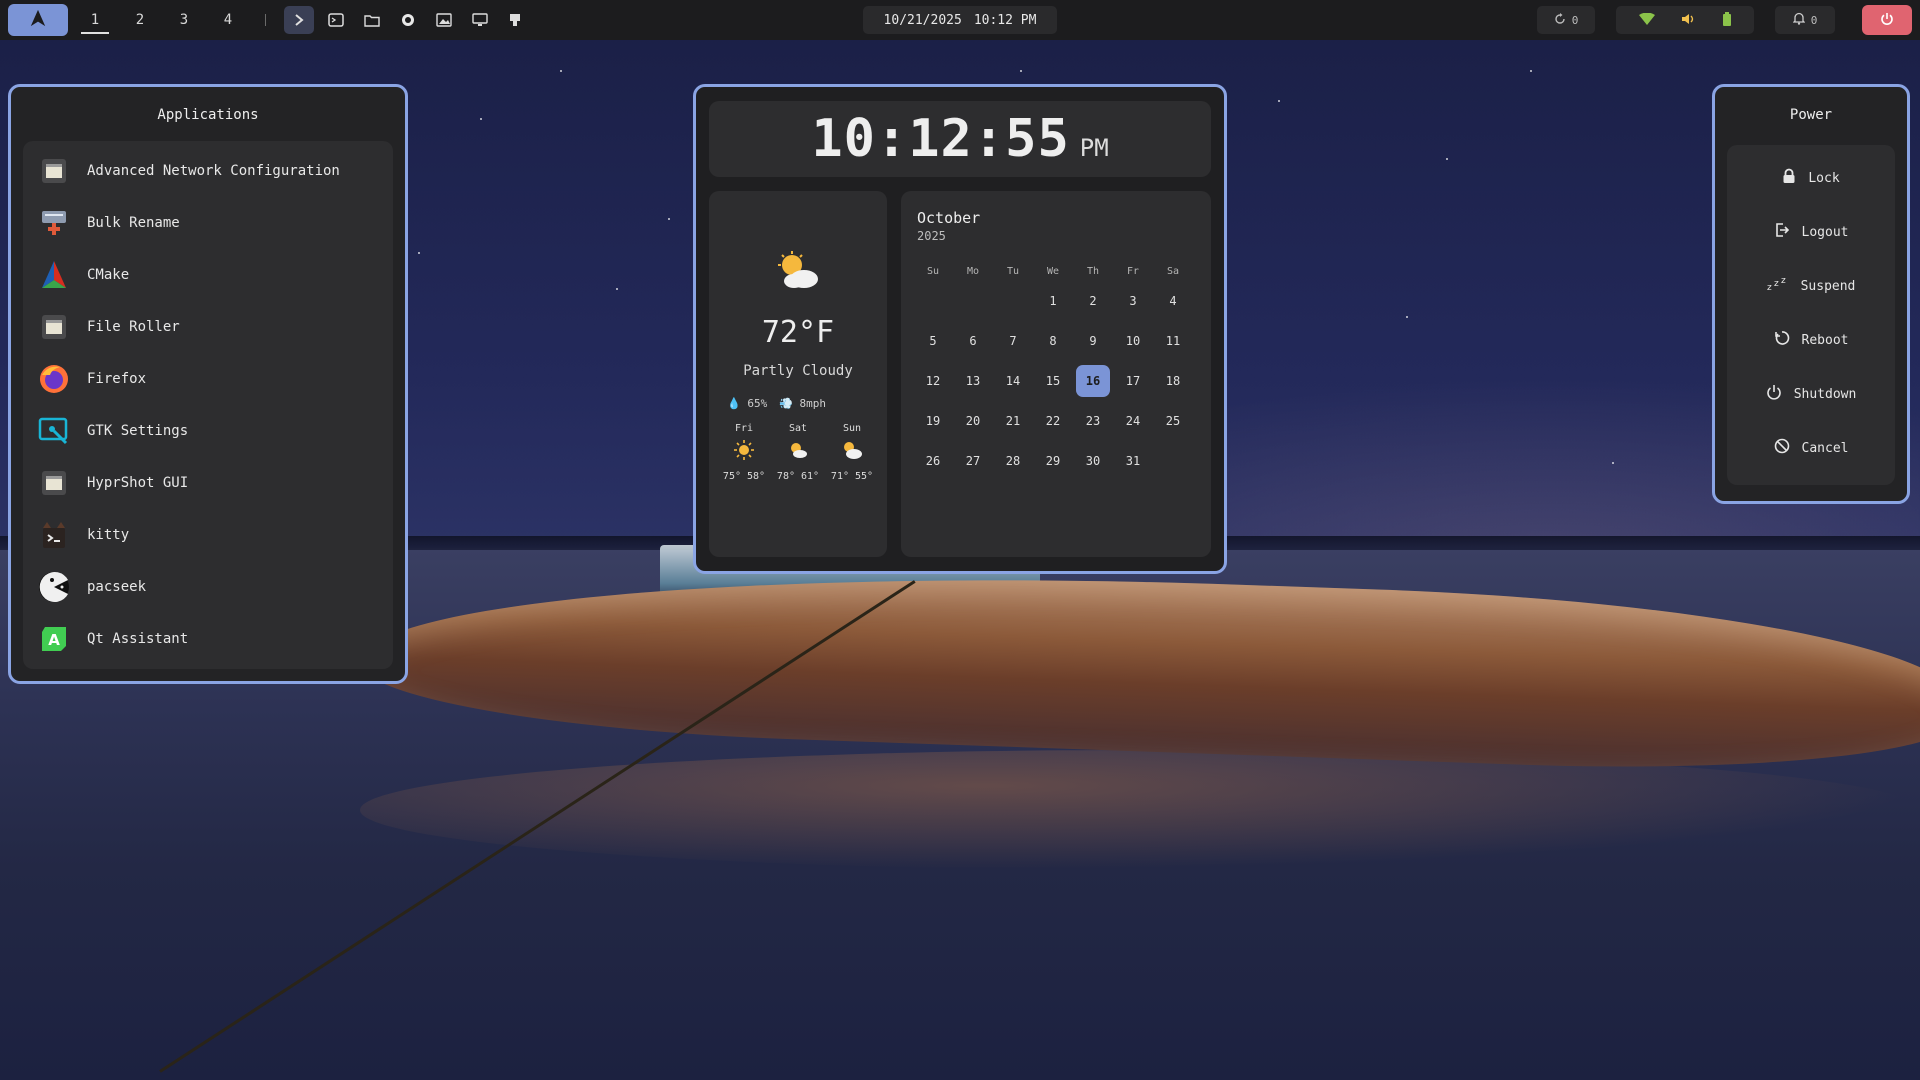  I want to click on logout-button: Logout, so click(1811, 232).